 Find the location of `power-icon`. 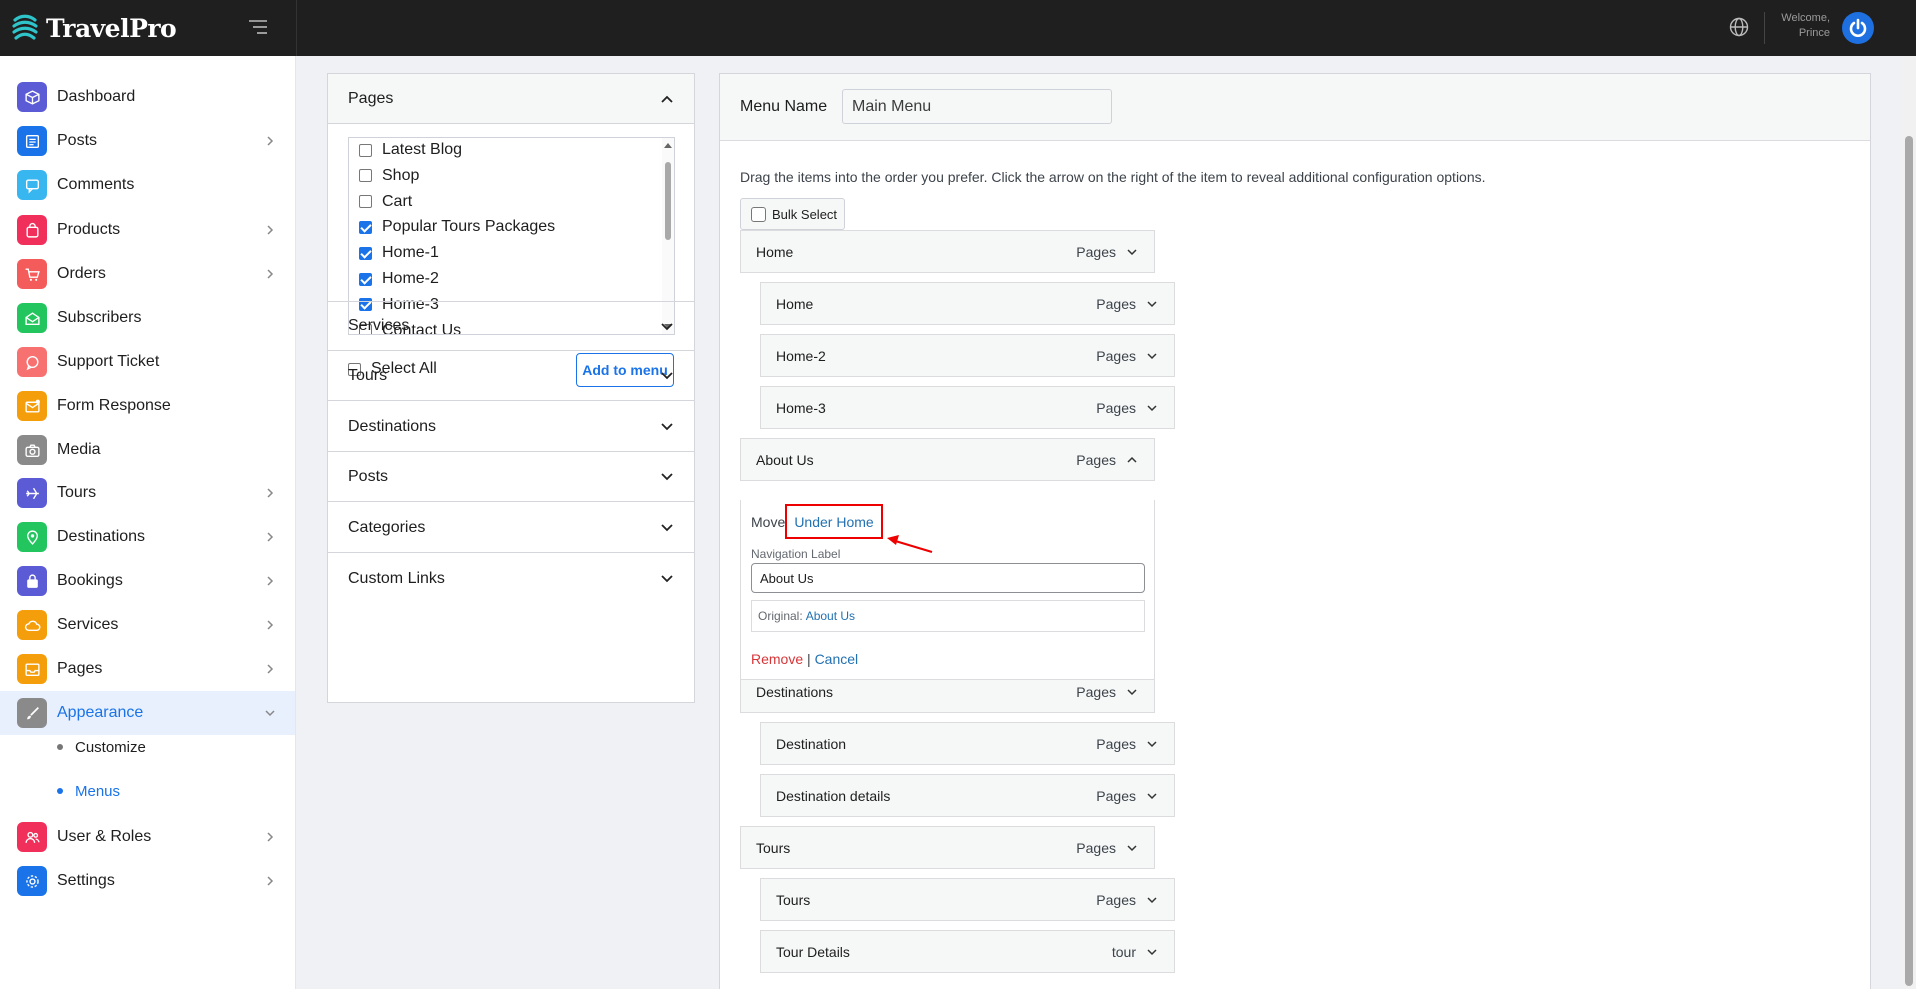

power-icon is located at coordinates (1858, 27).